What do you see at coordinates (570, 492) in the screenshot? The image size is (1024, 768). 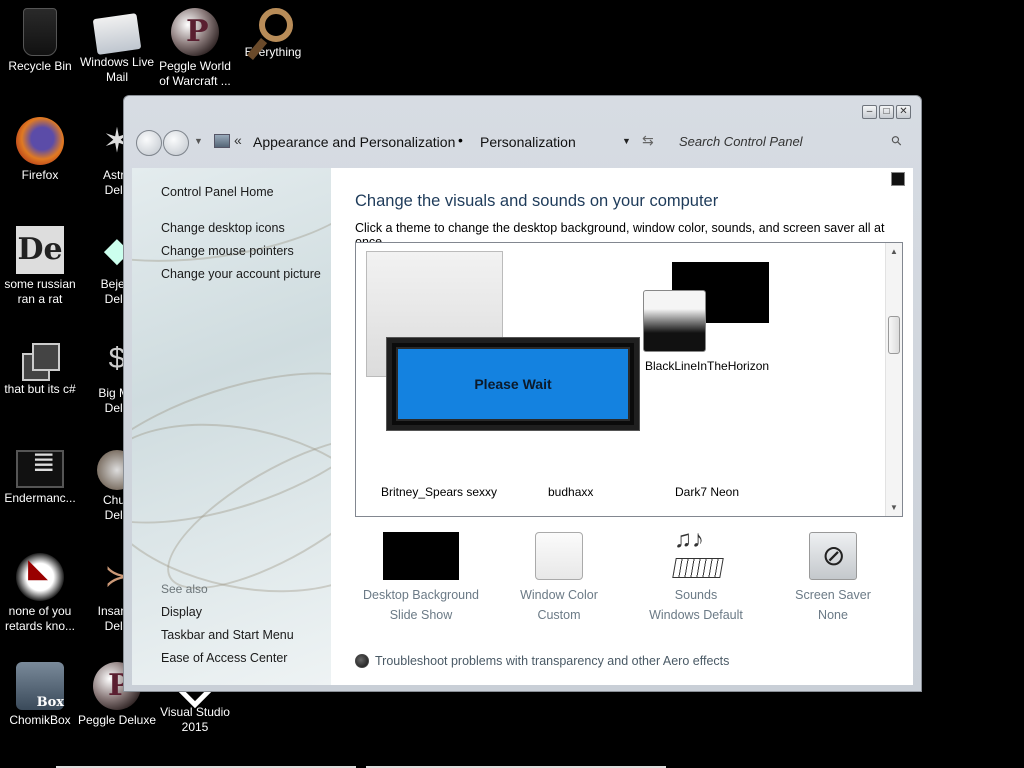 I see `theme-label-budhaxx: budhaxx` at bounding box center [570, 492].